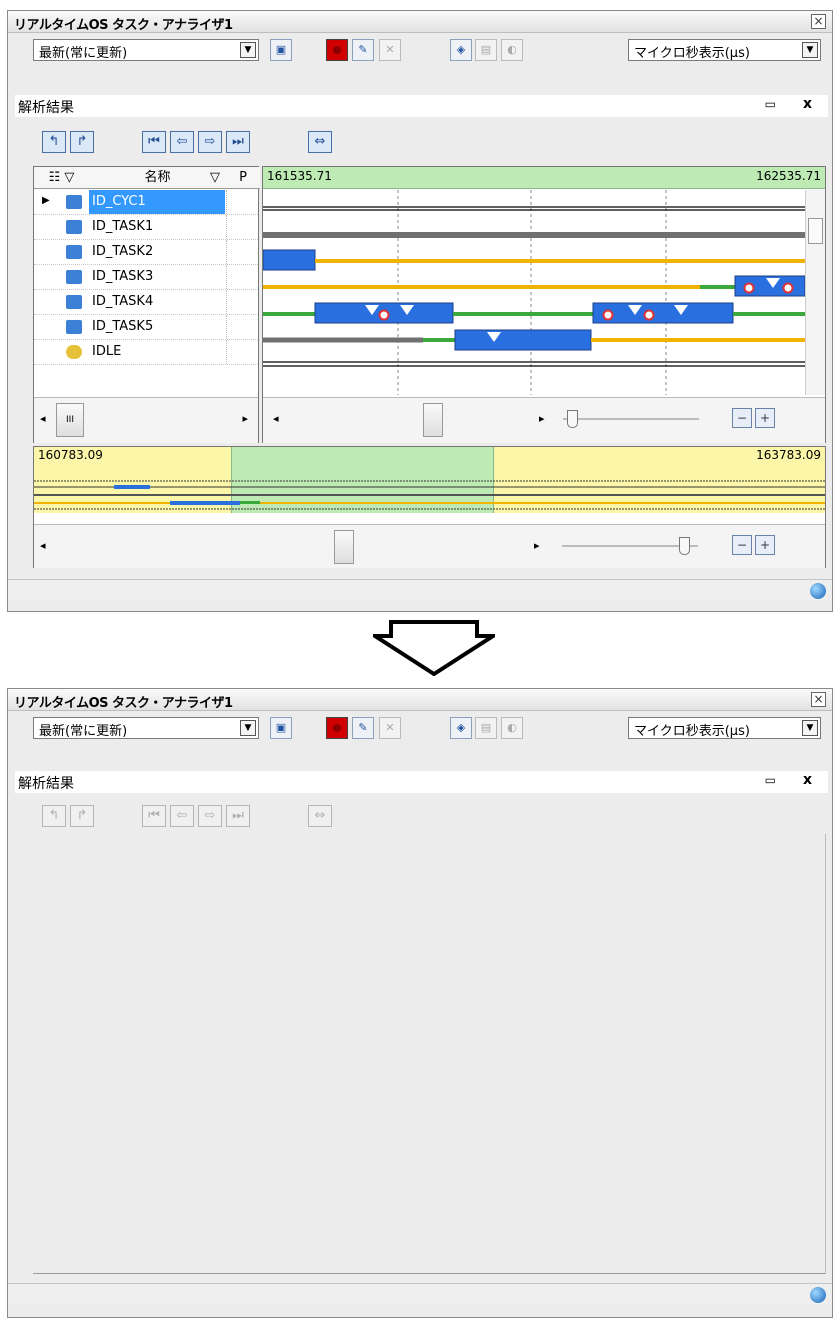 This screenshot has width=837, height=1326. What do you see at coordinates (630, 546) in the screenshot?
I see `overview-zoom-slider` at bounding box center [630, 546].